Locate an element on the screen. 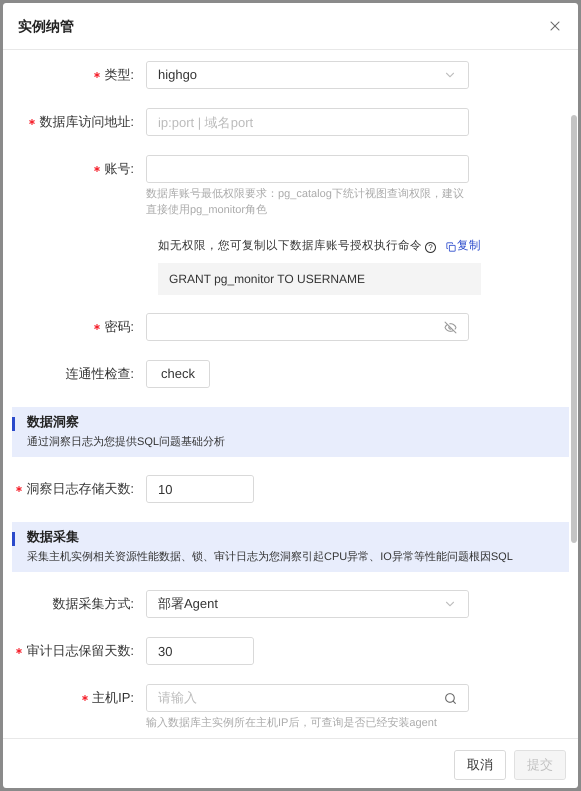 The image size is (581, 791). field-label: 类型: is located at coordinates (119, 75).